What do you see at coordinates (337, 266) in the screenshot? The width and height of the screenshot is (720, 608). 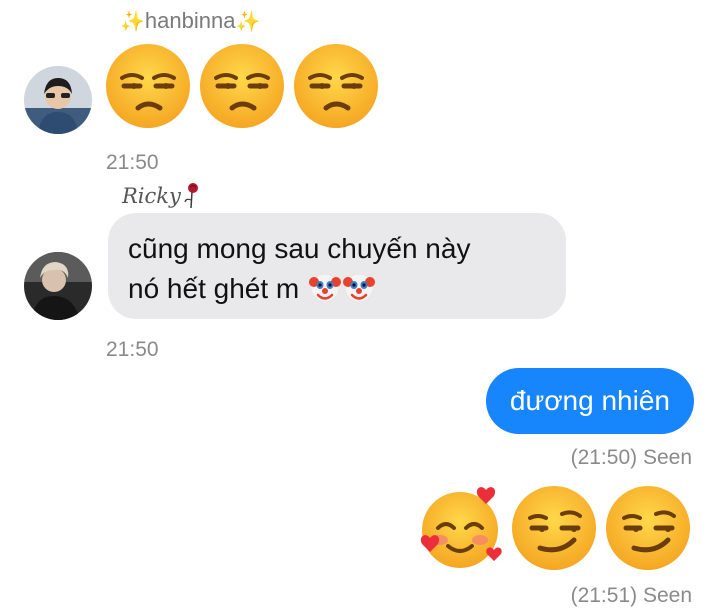 I see `incoming-message-bubble: cũng mong sau chuyến này nó hết ghét m` at bounding box center [337, 266].